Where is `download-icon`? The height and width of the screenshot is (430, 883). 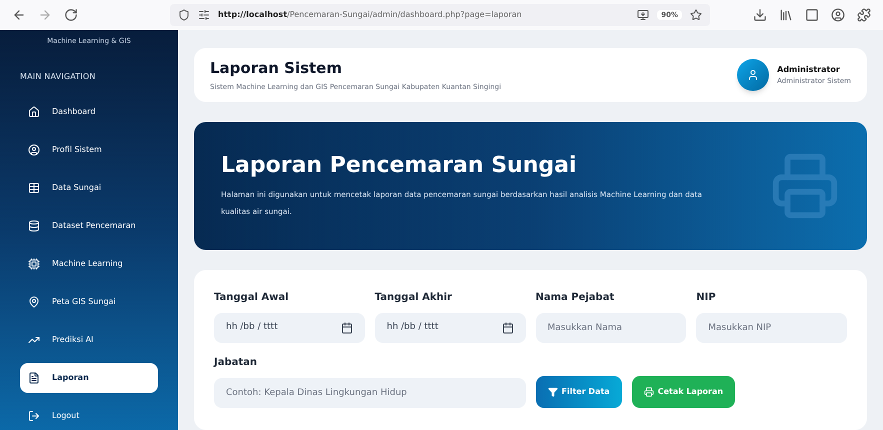 download-icon is located at coordinates (760, 15).